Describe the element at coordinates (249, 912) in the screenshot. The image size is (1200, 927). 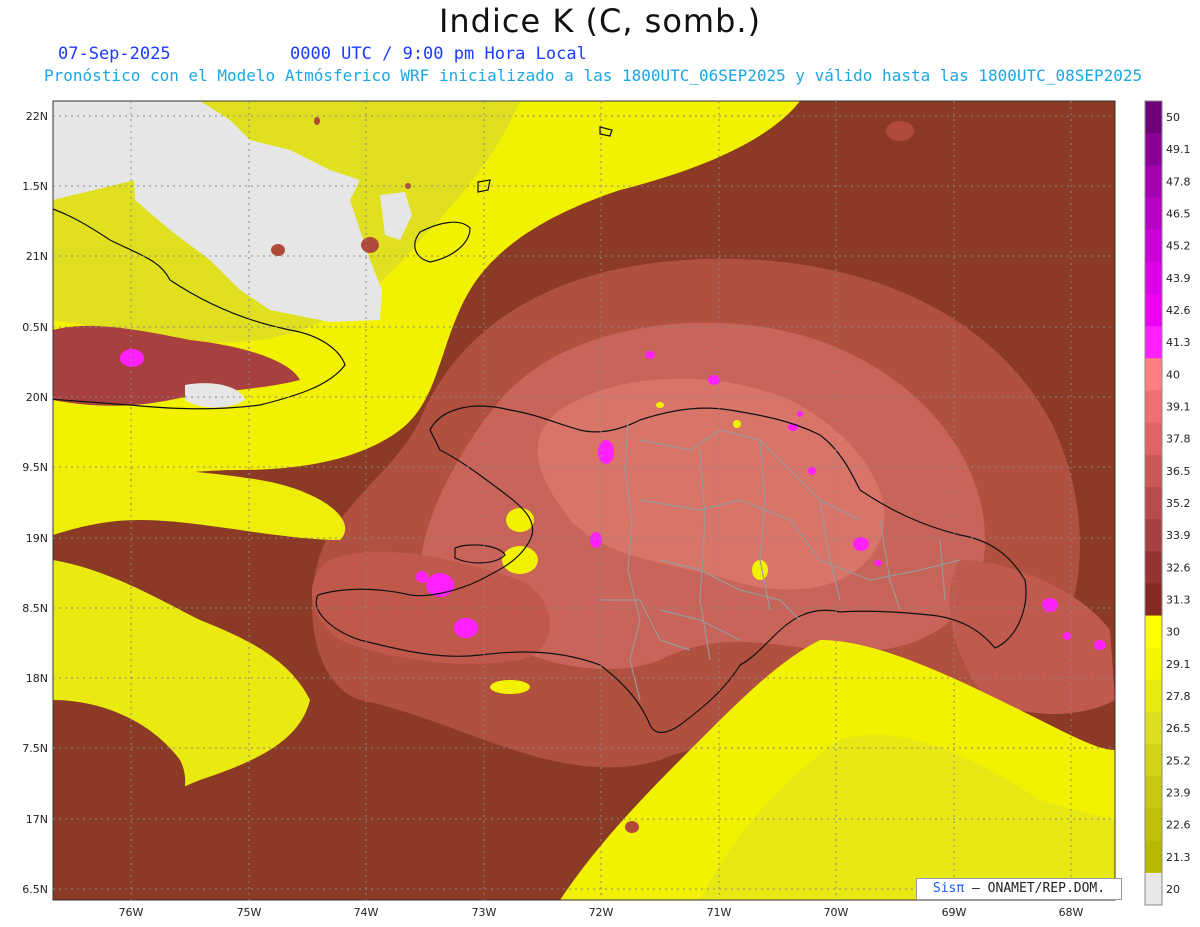
I see `lon-label: 75W` at that location.